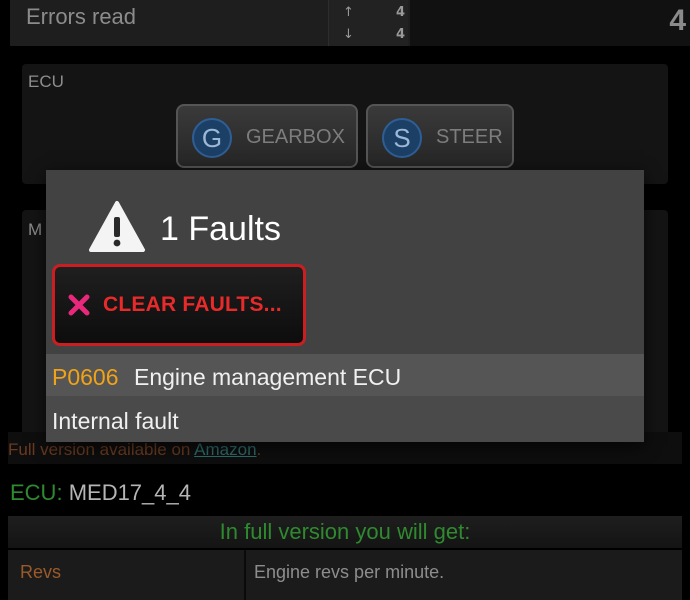 This screenshot has height=600, width=690. What do you see at coordinates (115, 421) in the screenshot?
I see `fault-detail: Internal fault` at bounding box center [115, 421].